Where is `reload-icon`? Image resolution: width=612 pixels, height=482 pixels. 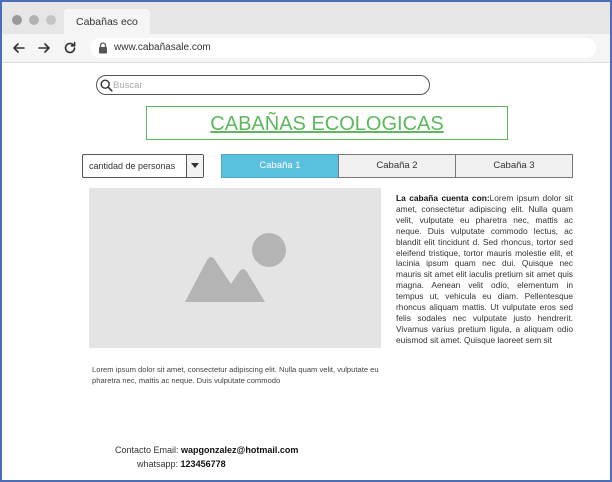
reload-icon is located at coordinates (70, 48).